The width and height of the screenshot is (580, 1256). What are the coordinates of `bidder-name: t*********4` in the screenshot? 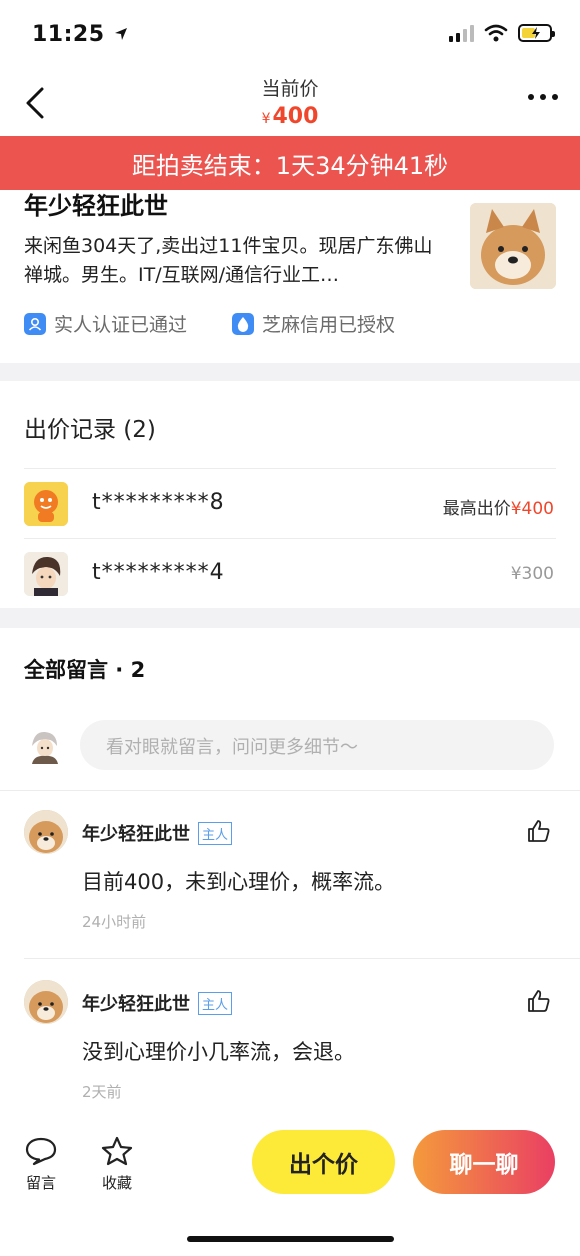 It's located at (158, 572).